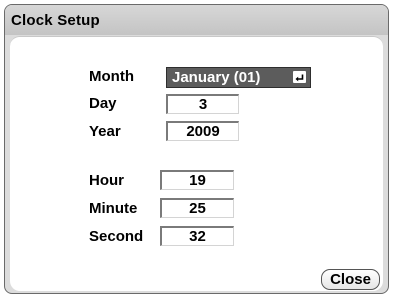  I want to click on year-label: Year, so click(105, 131).